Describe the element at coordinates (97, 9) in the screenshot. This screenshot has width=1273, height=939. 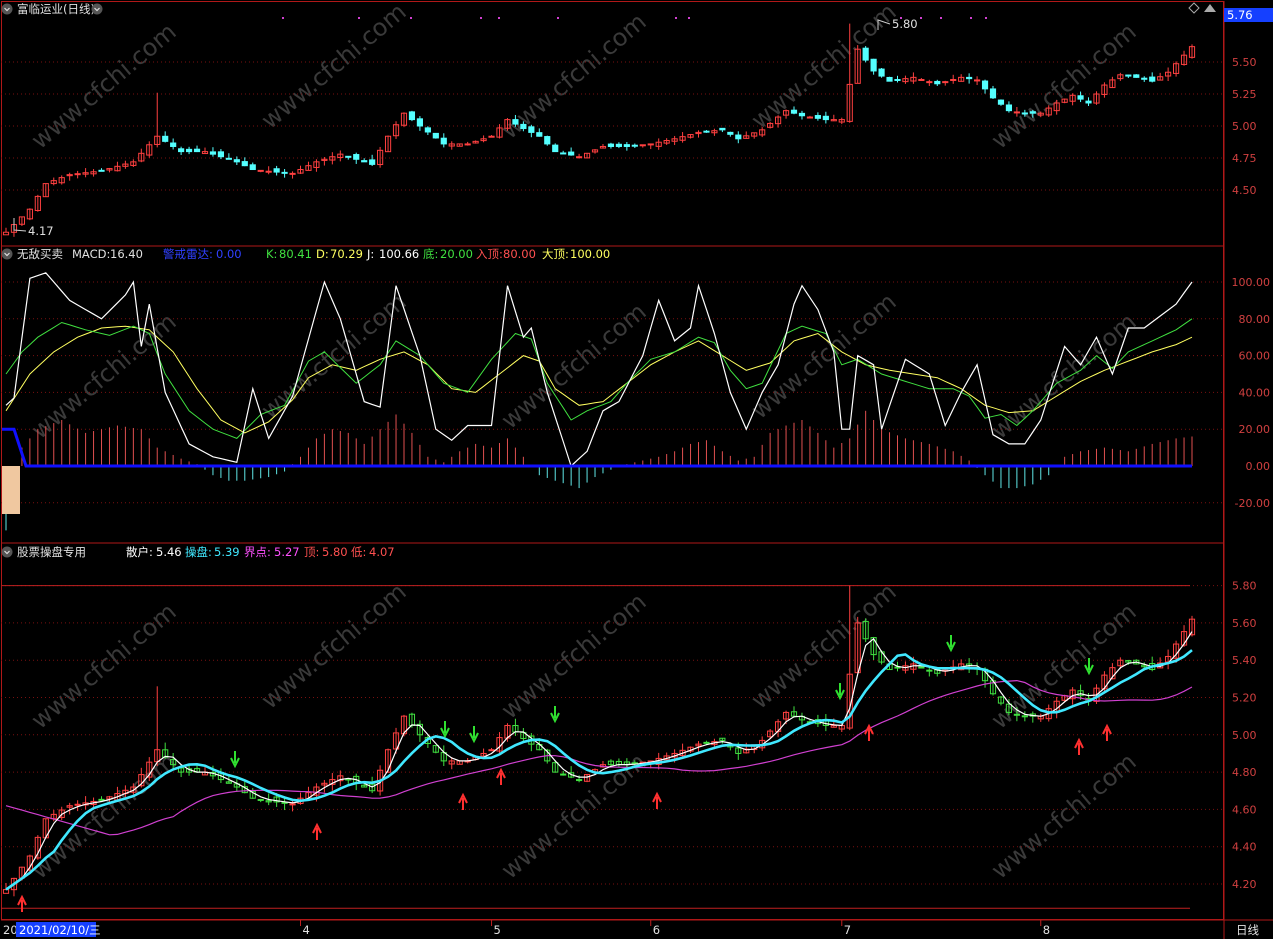
I see `gear-icon` at that location.